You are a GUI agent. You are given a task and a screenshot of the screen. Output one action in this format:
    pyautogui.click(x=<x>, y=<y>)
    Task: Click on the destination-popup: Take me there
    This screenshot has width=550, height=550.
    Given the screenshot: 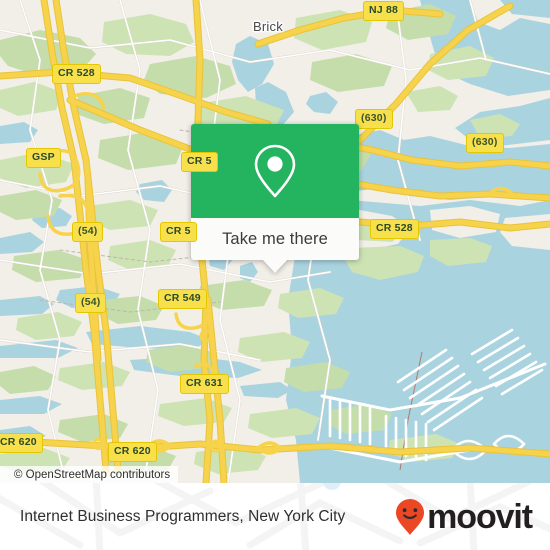 What is the action you would take?
    pyautogui.click(x=275, y=198)
    